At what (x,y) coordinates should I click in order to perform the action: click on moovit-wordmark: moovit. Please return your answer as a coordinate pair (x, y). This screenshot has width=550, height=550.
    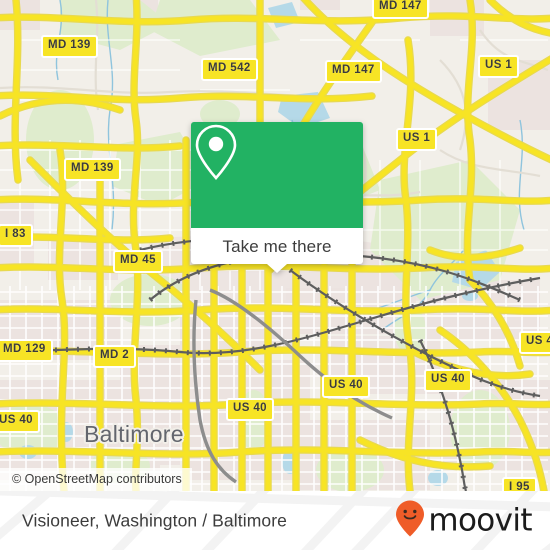
    Looking at the image, I should click on (480, 520).